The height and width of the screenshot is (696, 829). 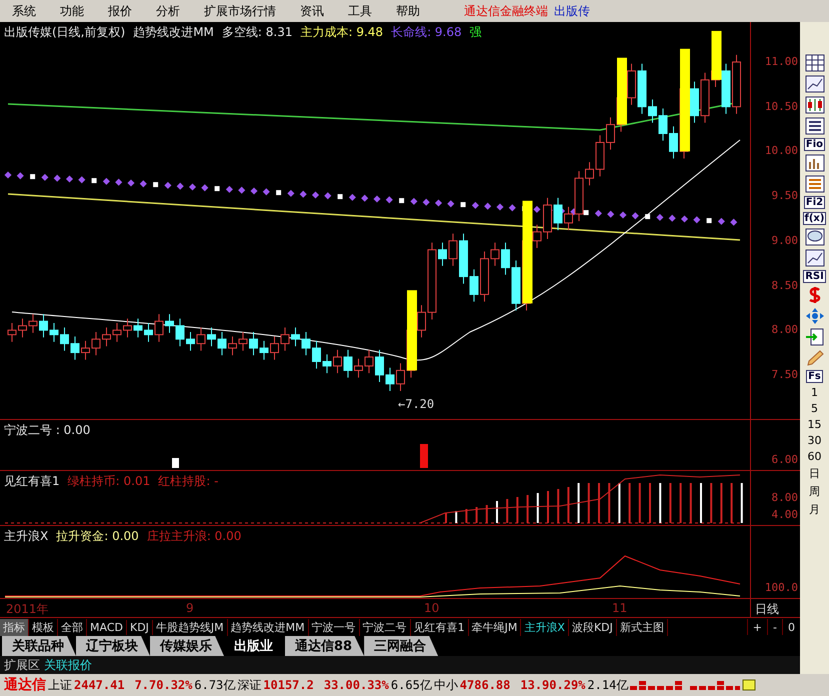 What do you see at coordinates (749, 685) in the screenshot?
I see `notice-icon` at bounding box center [749, 685].